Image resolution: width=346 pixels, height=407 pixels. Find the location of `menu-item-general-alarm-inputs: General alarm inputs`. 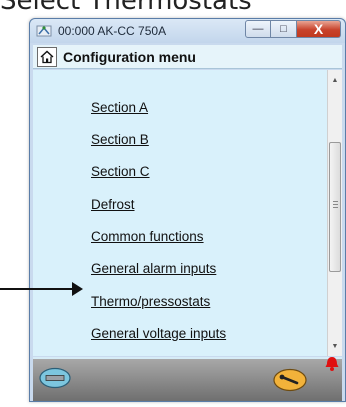

menu-item-general-alarm-inputs: General alarm inputs is located at coordinates (153, 268).